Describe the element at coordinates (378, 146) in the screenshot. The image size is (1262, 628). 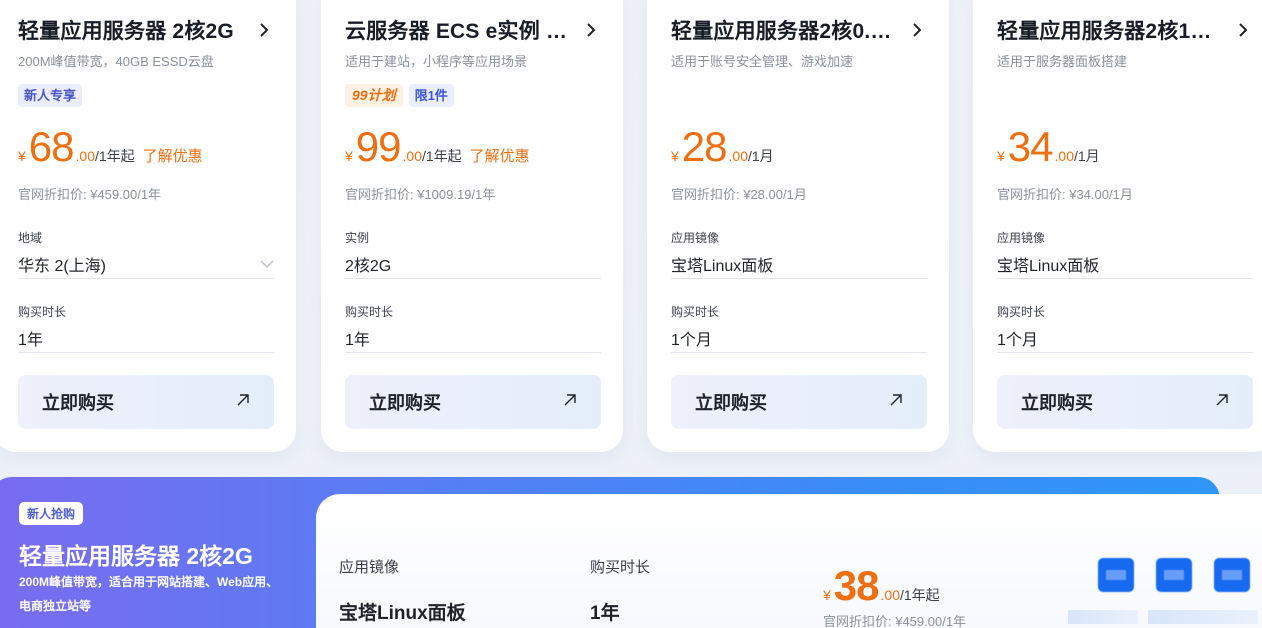
I see `price-integer: 99` at that location.